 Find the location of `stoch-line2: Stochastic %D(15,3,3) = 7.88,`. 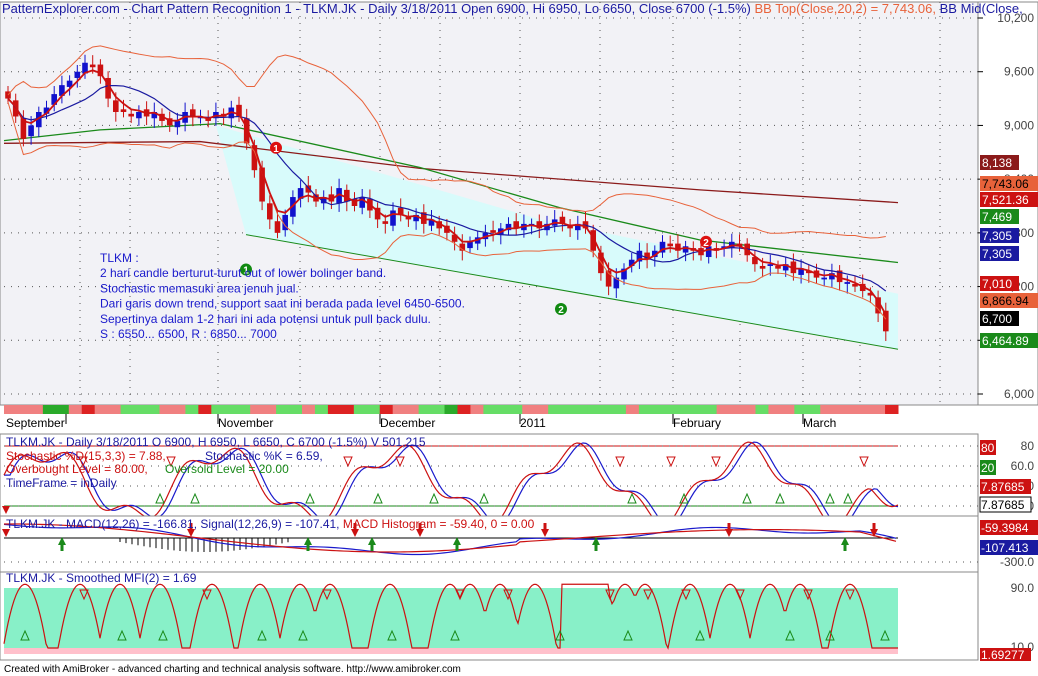

stoch-line2: Stochastic %D(15,3,3) = 7.88, is located at coordinates (86, 456).